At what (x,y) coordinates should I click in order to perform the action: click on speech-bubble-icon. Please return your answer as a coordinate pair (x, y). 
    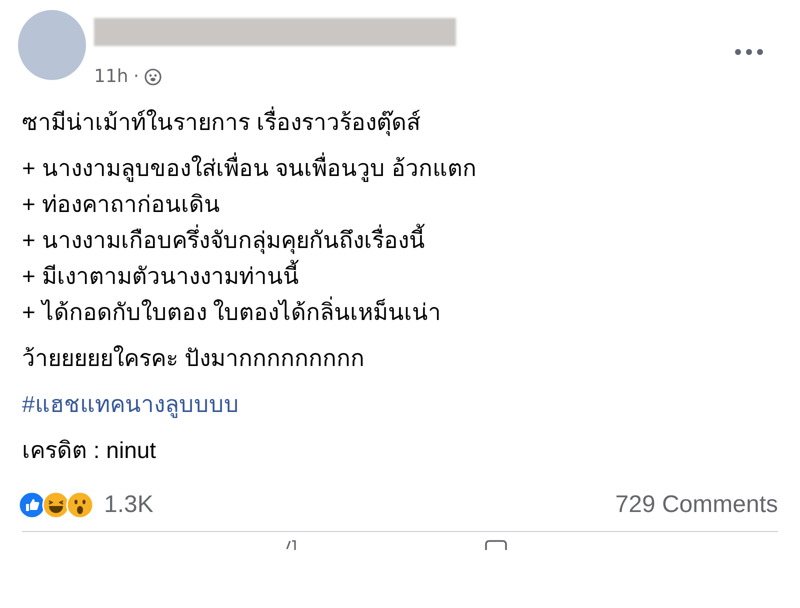
    Looking at the image, I should click on (496, 545).